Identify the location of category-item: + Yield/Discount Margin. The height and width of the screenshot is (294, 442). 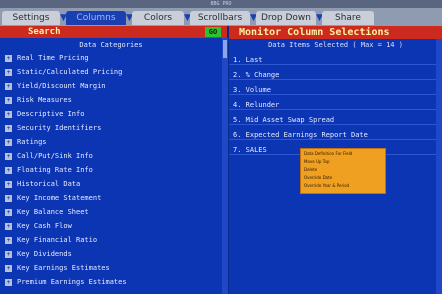
(111, 86).